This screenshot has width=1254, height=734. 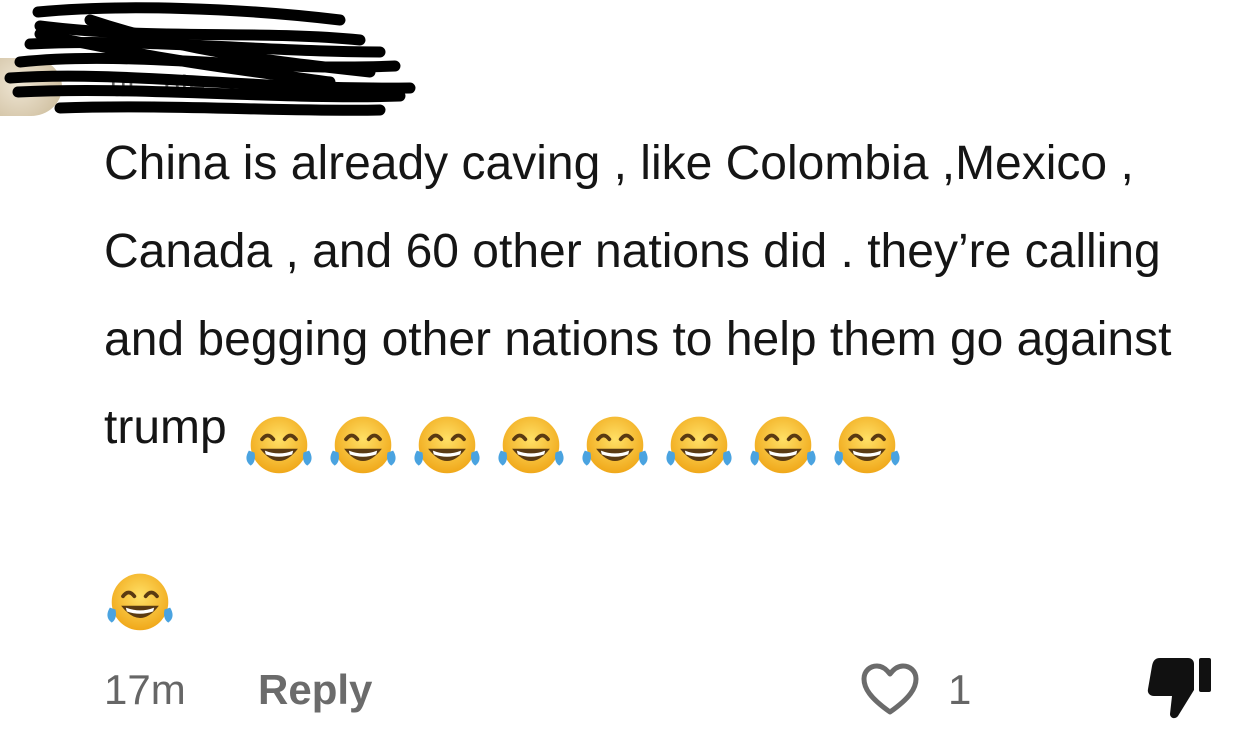 I want to click on like-count: 1, so click(x=960, y=689).